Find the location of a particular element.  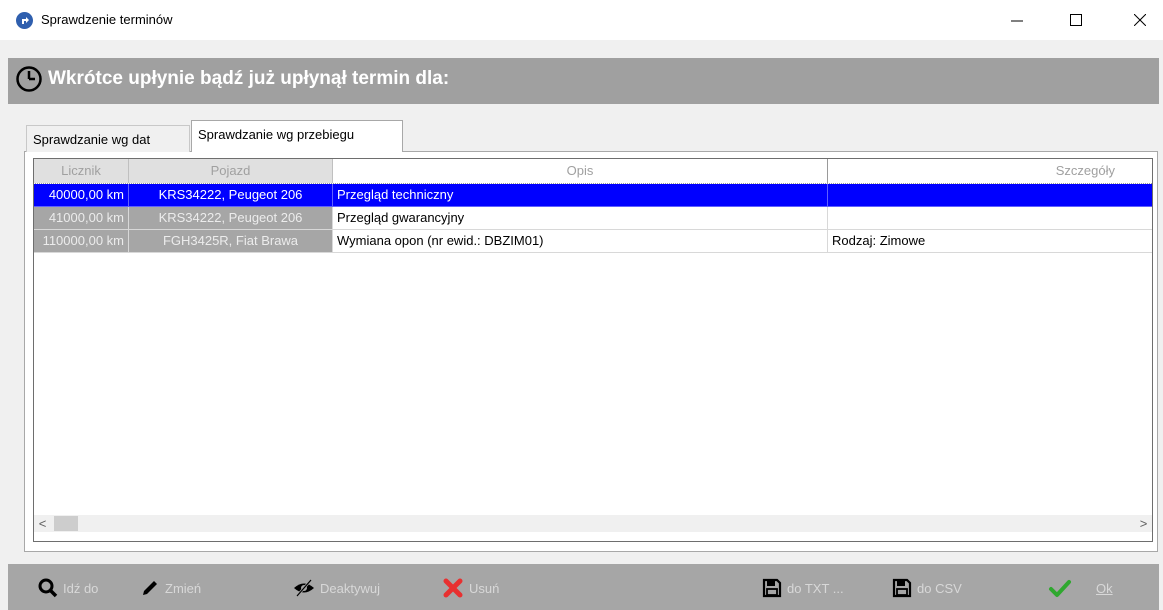

delete-label: Usuń is located at coordinates (484, 588).